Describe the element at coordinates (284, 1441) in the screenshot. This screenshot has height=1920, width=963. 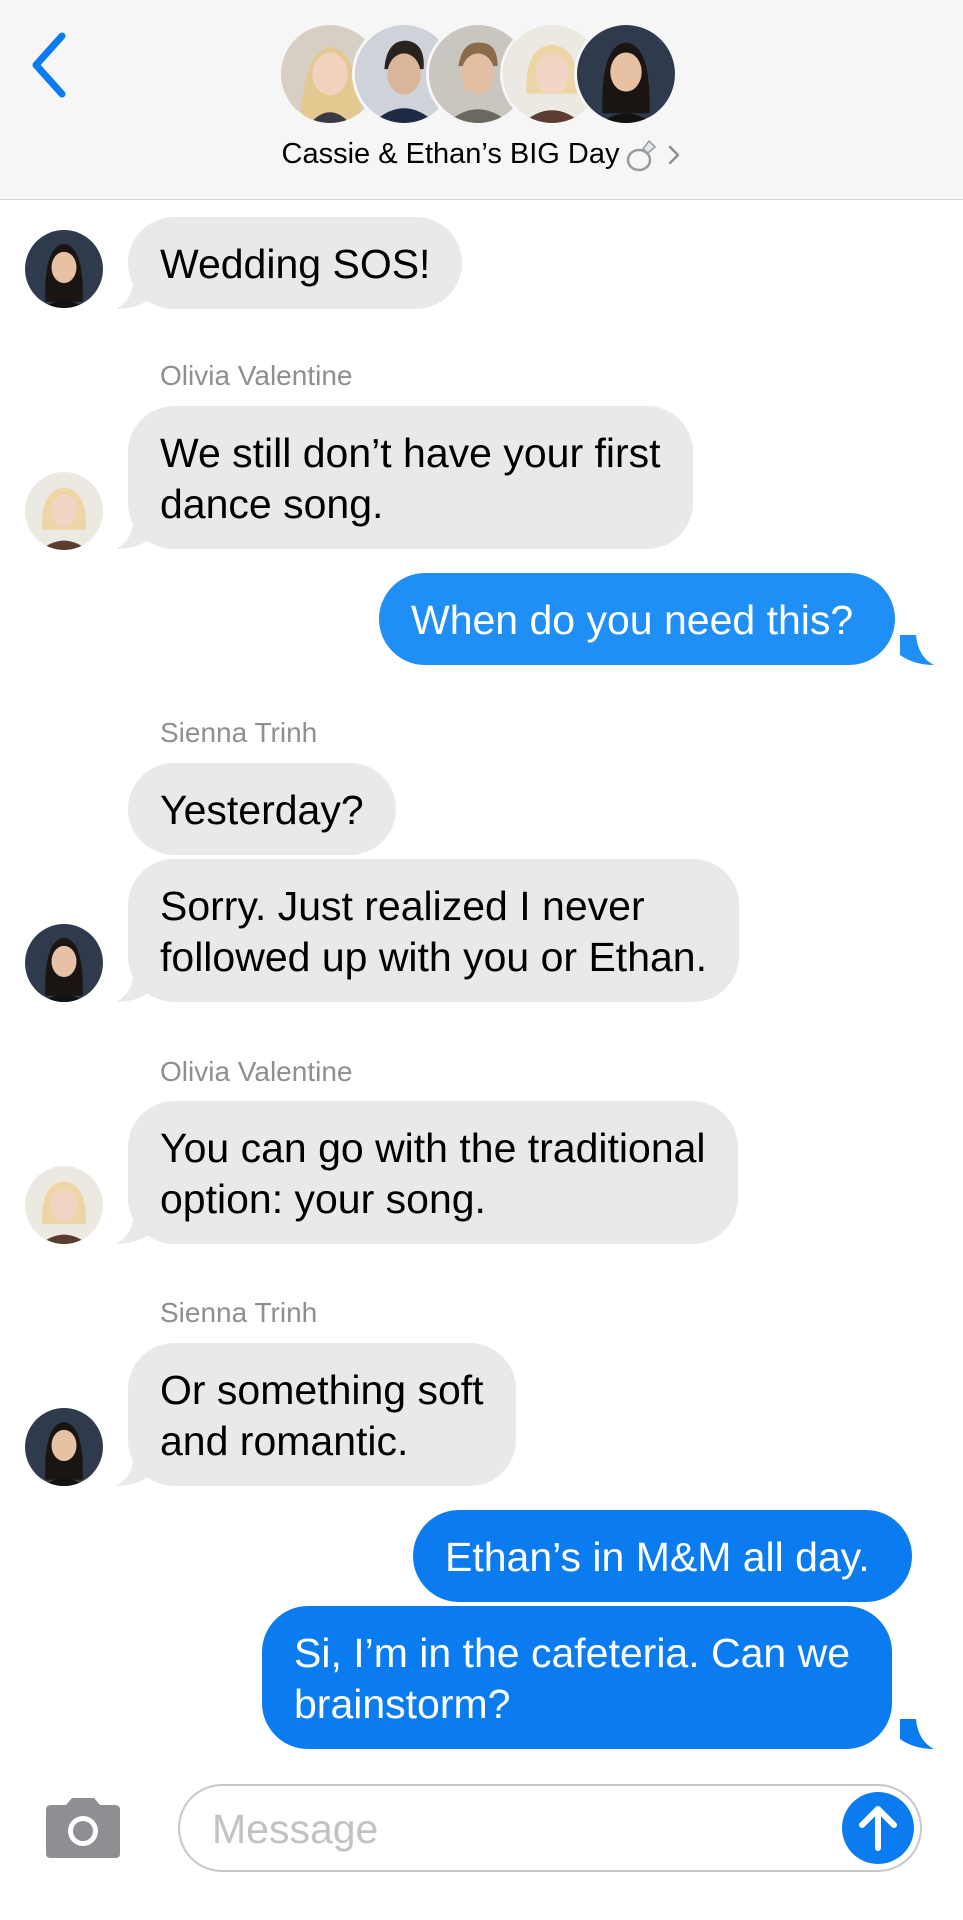
I see `message-text-line: and romantic.` at that location.